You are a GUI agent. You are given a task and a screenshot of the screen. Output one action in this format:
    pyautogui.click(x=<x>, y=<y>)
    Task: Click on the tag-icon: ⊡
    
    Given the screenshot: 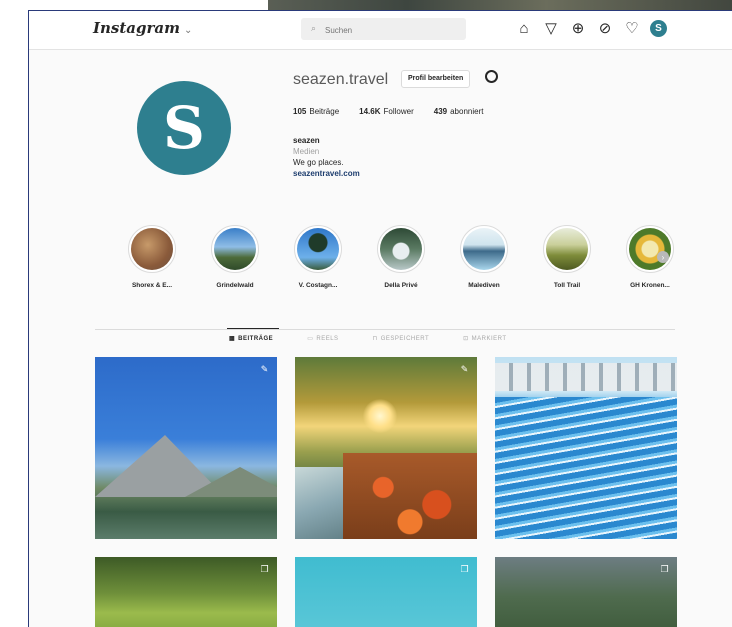 What is the action you would take?
    pyautogui.click(x=466, y=339)
    